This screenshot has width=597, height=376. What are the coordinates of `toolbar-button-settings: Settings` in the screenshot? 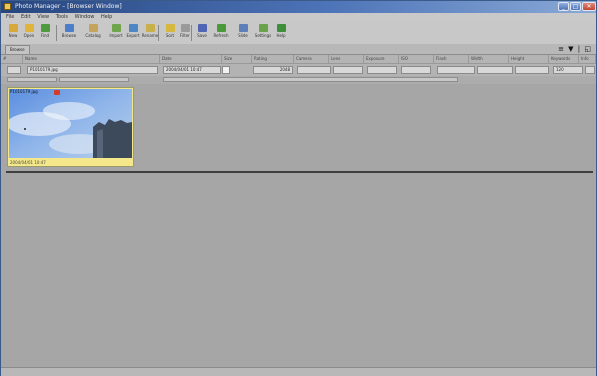 It's located at (263, 33).